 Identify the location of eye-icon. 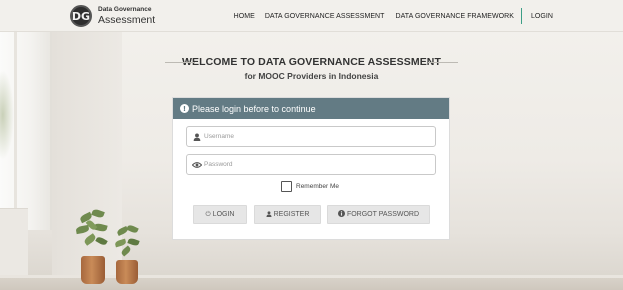
(197, 165).